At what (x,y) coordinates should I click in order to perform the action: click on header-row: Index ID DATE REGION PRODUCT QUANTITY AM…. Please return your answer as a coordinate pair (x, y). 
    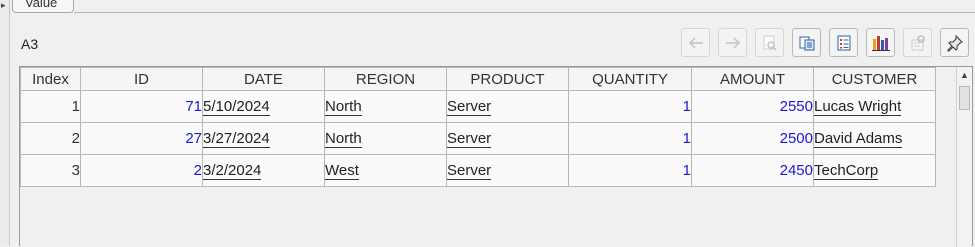
    Looking at the image, I should click on (478, 79).